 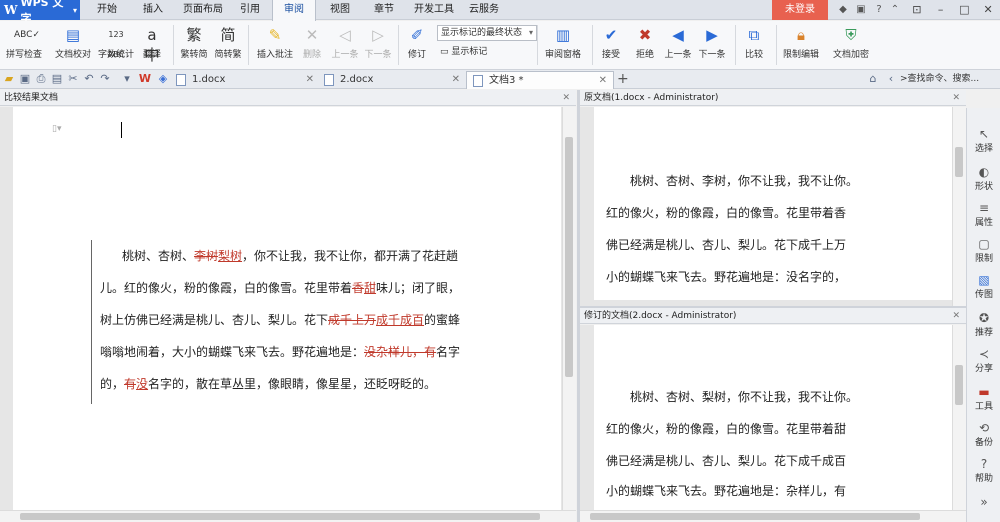 I want to click on prev-change-button: ◀ 上一条, so click(x=678, y=45).